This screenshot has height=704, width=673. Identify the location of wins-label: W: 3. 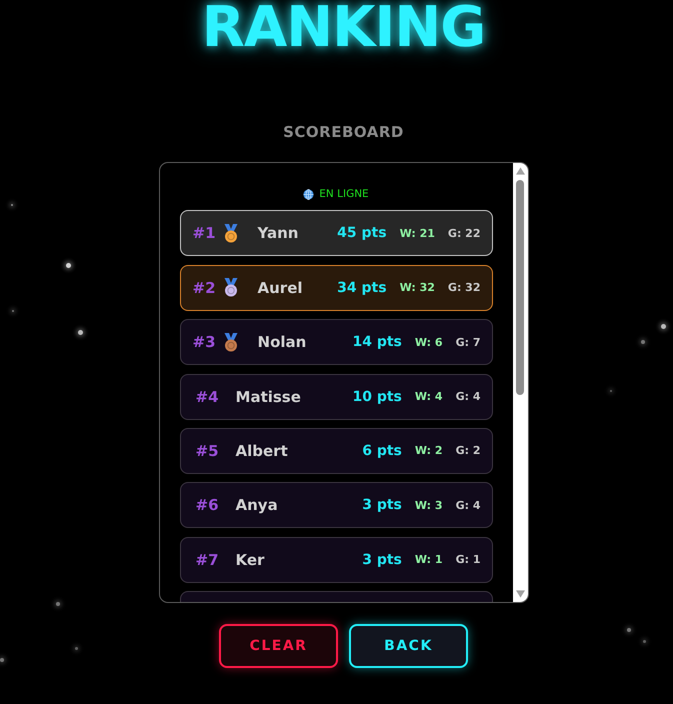
(428, 505).